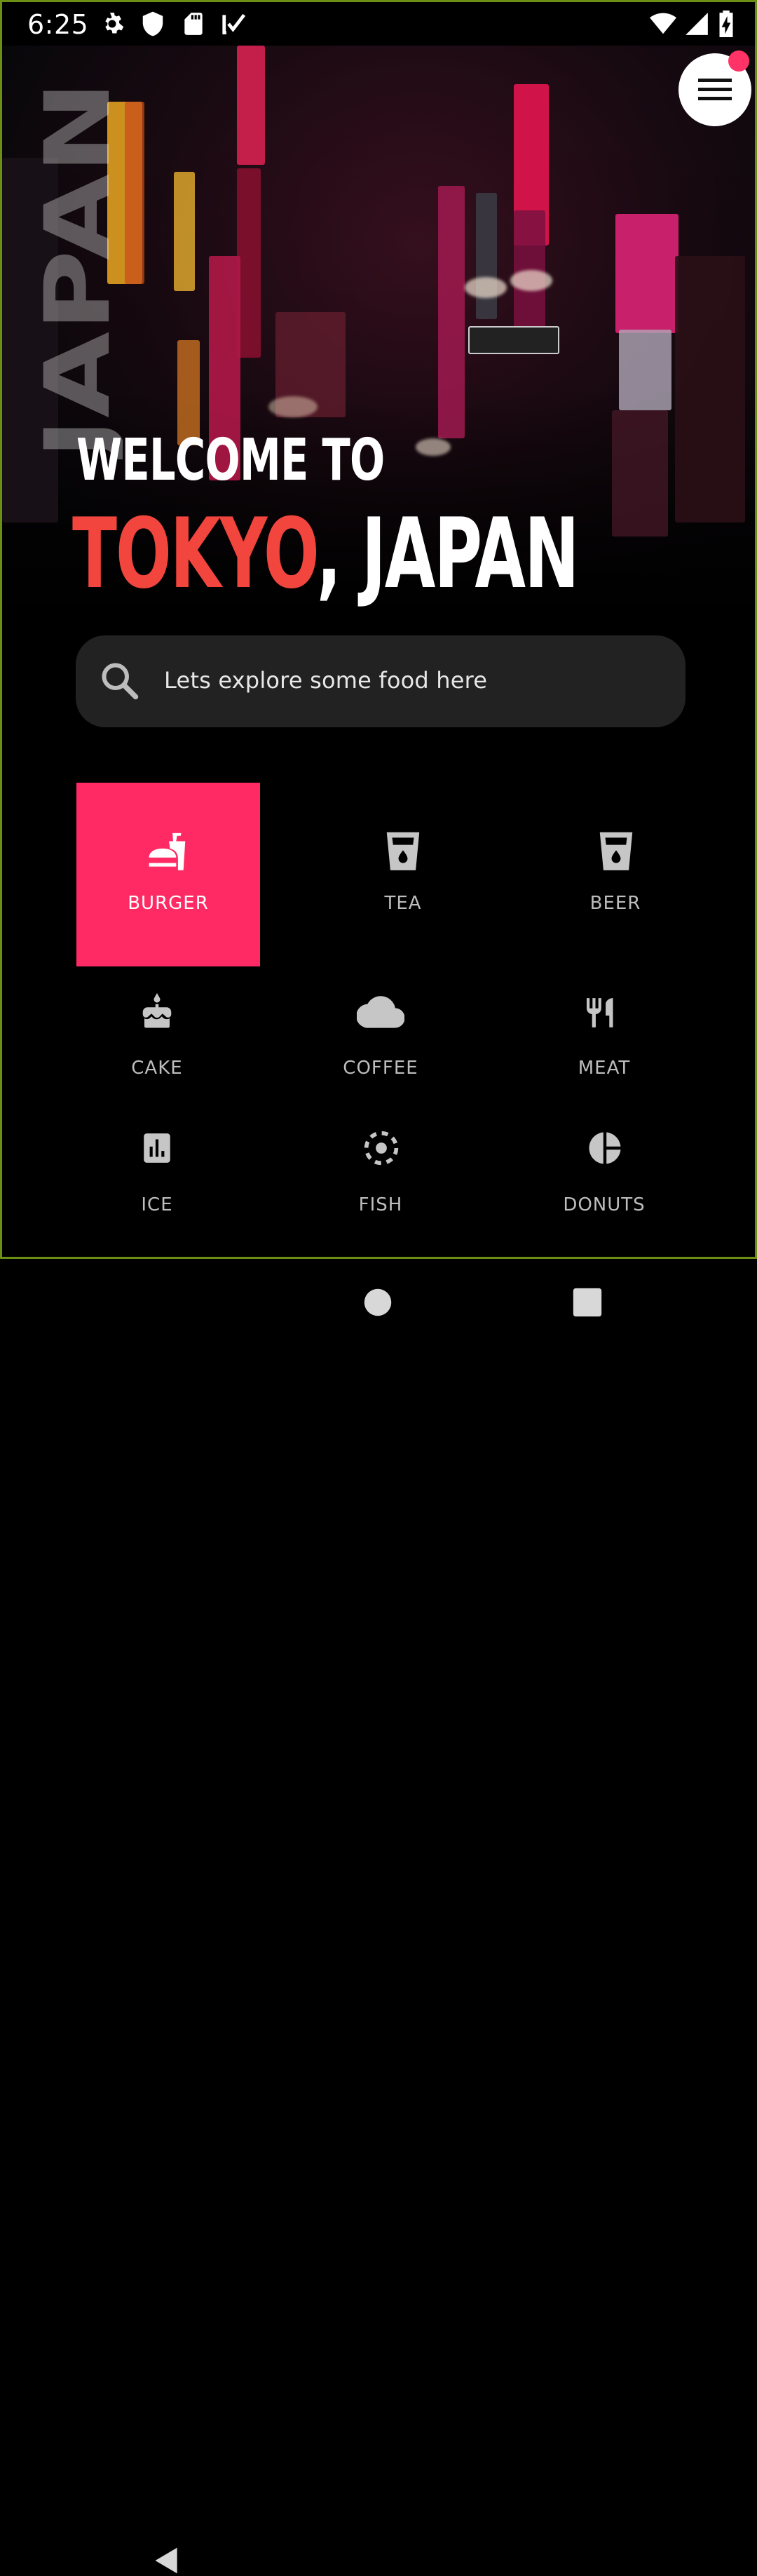  What do you see at coordinates (157, 1173) in the screenshot?
I see `category-ice: ICE` at bounding box center [157, 1173].